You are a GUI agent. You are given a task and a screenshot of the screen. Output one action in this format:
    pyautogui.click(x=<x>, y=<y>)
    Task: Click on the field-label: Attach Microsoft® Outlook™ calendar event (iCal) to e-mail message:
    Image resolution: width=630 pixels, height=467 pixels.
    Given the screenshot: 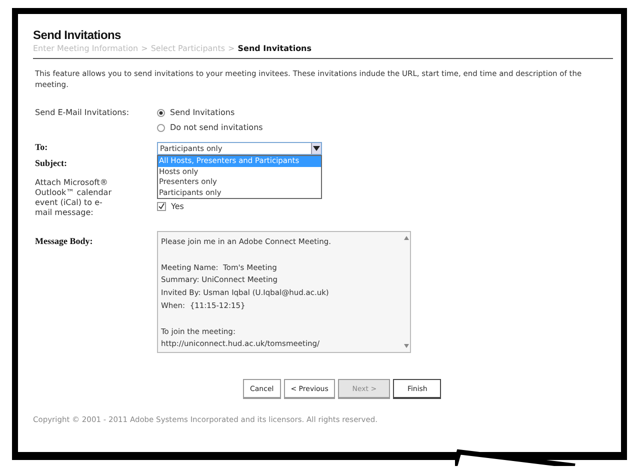 What is the action you would take?
    pyautogui.click(x=73, y=198)
    